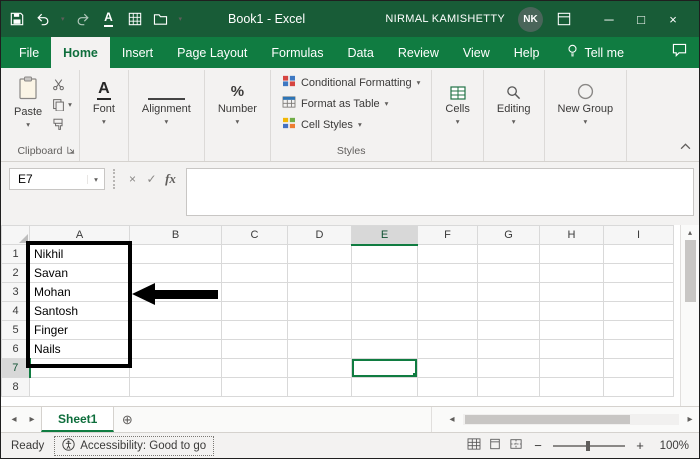  I want to click on select-all-button, so click(15, 235).